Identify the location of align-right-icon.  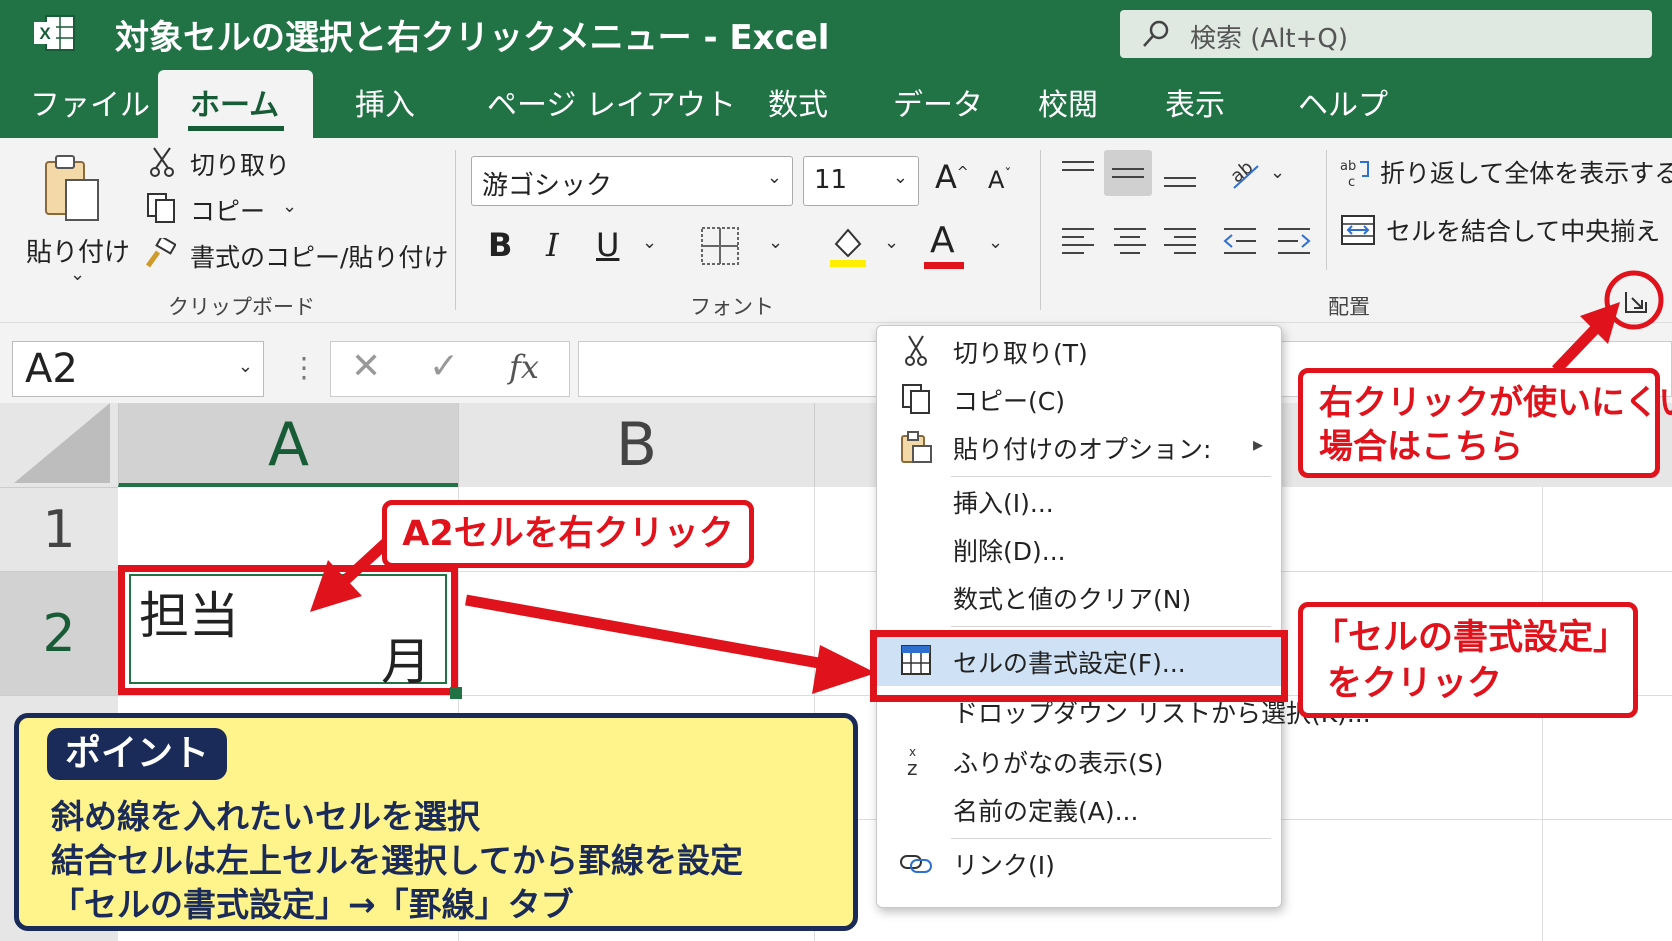
(1180, 241).